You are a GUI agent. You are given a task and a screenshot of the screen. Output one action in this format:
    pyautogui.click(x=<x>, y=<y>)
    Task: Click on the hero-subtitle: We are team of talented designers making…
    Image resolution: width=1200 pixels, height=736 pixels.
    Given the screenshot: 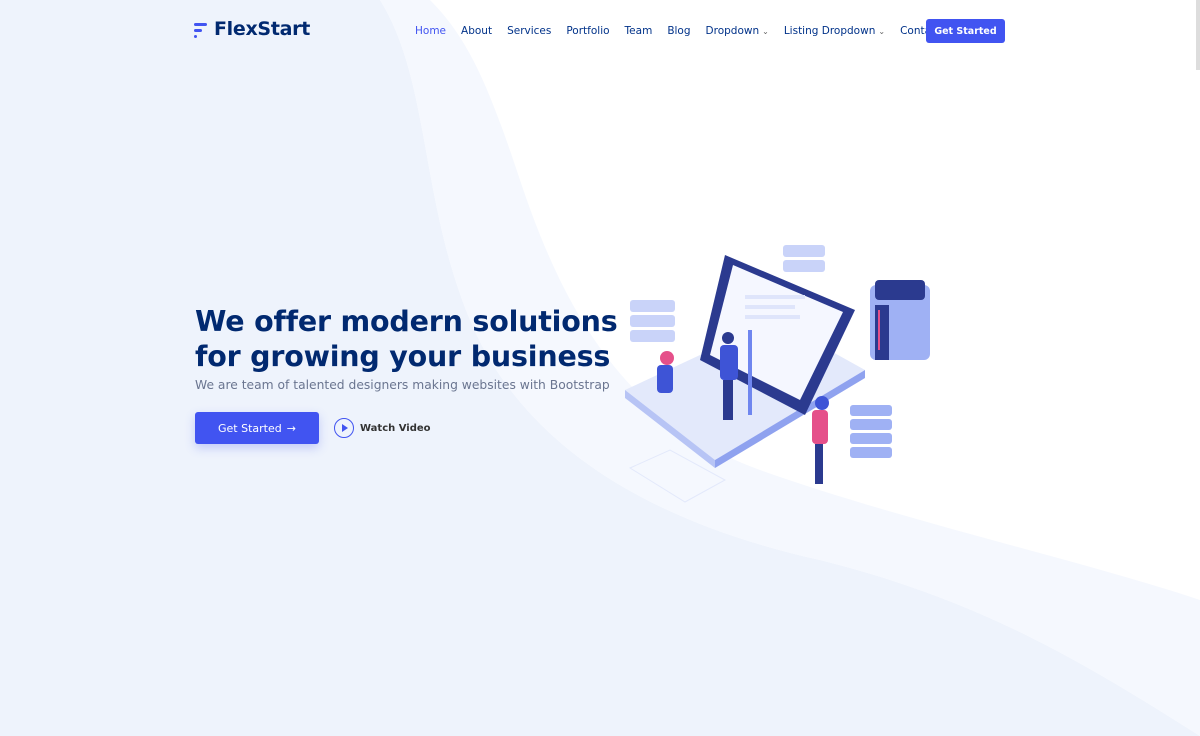 What is the action you would take?
    pyautogui.click(x=402, y=385)
    